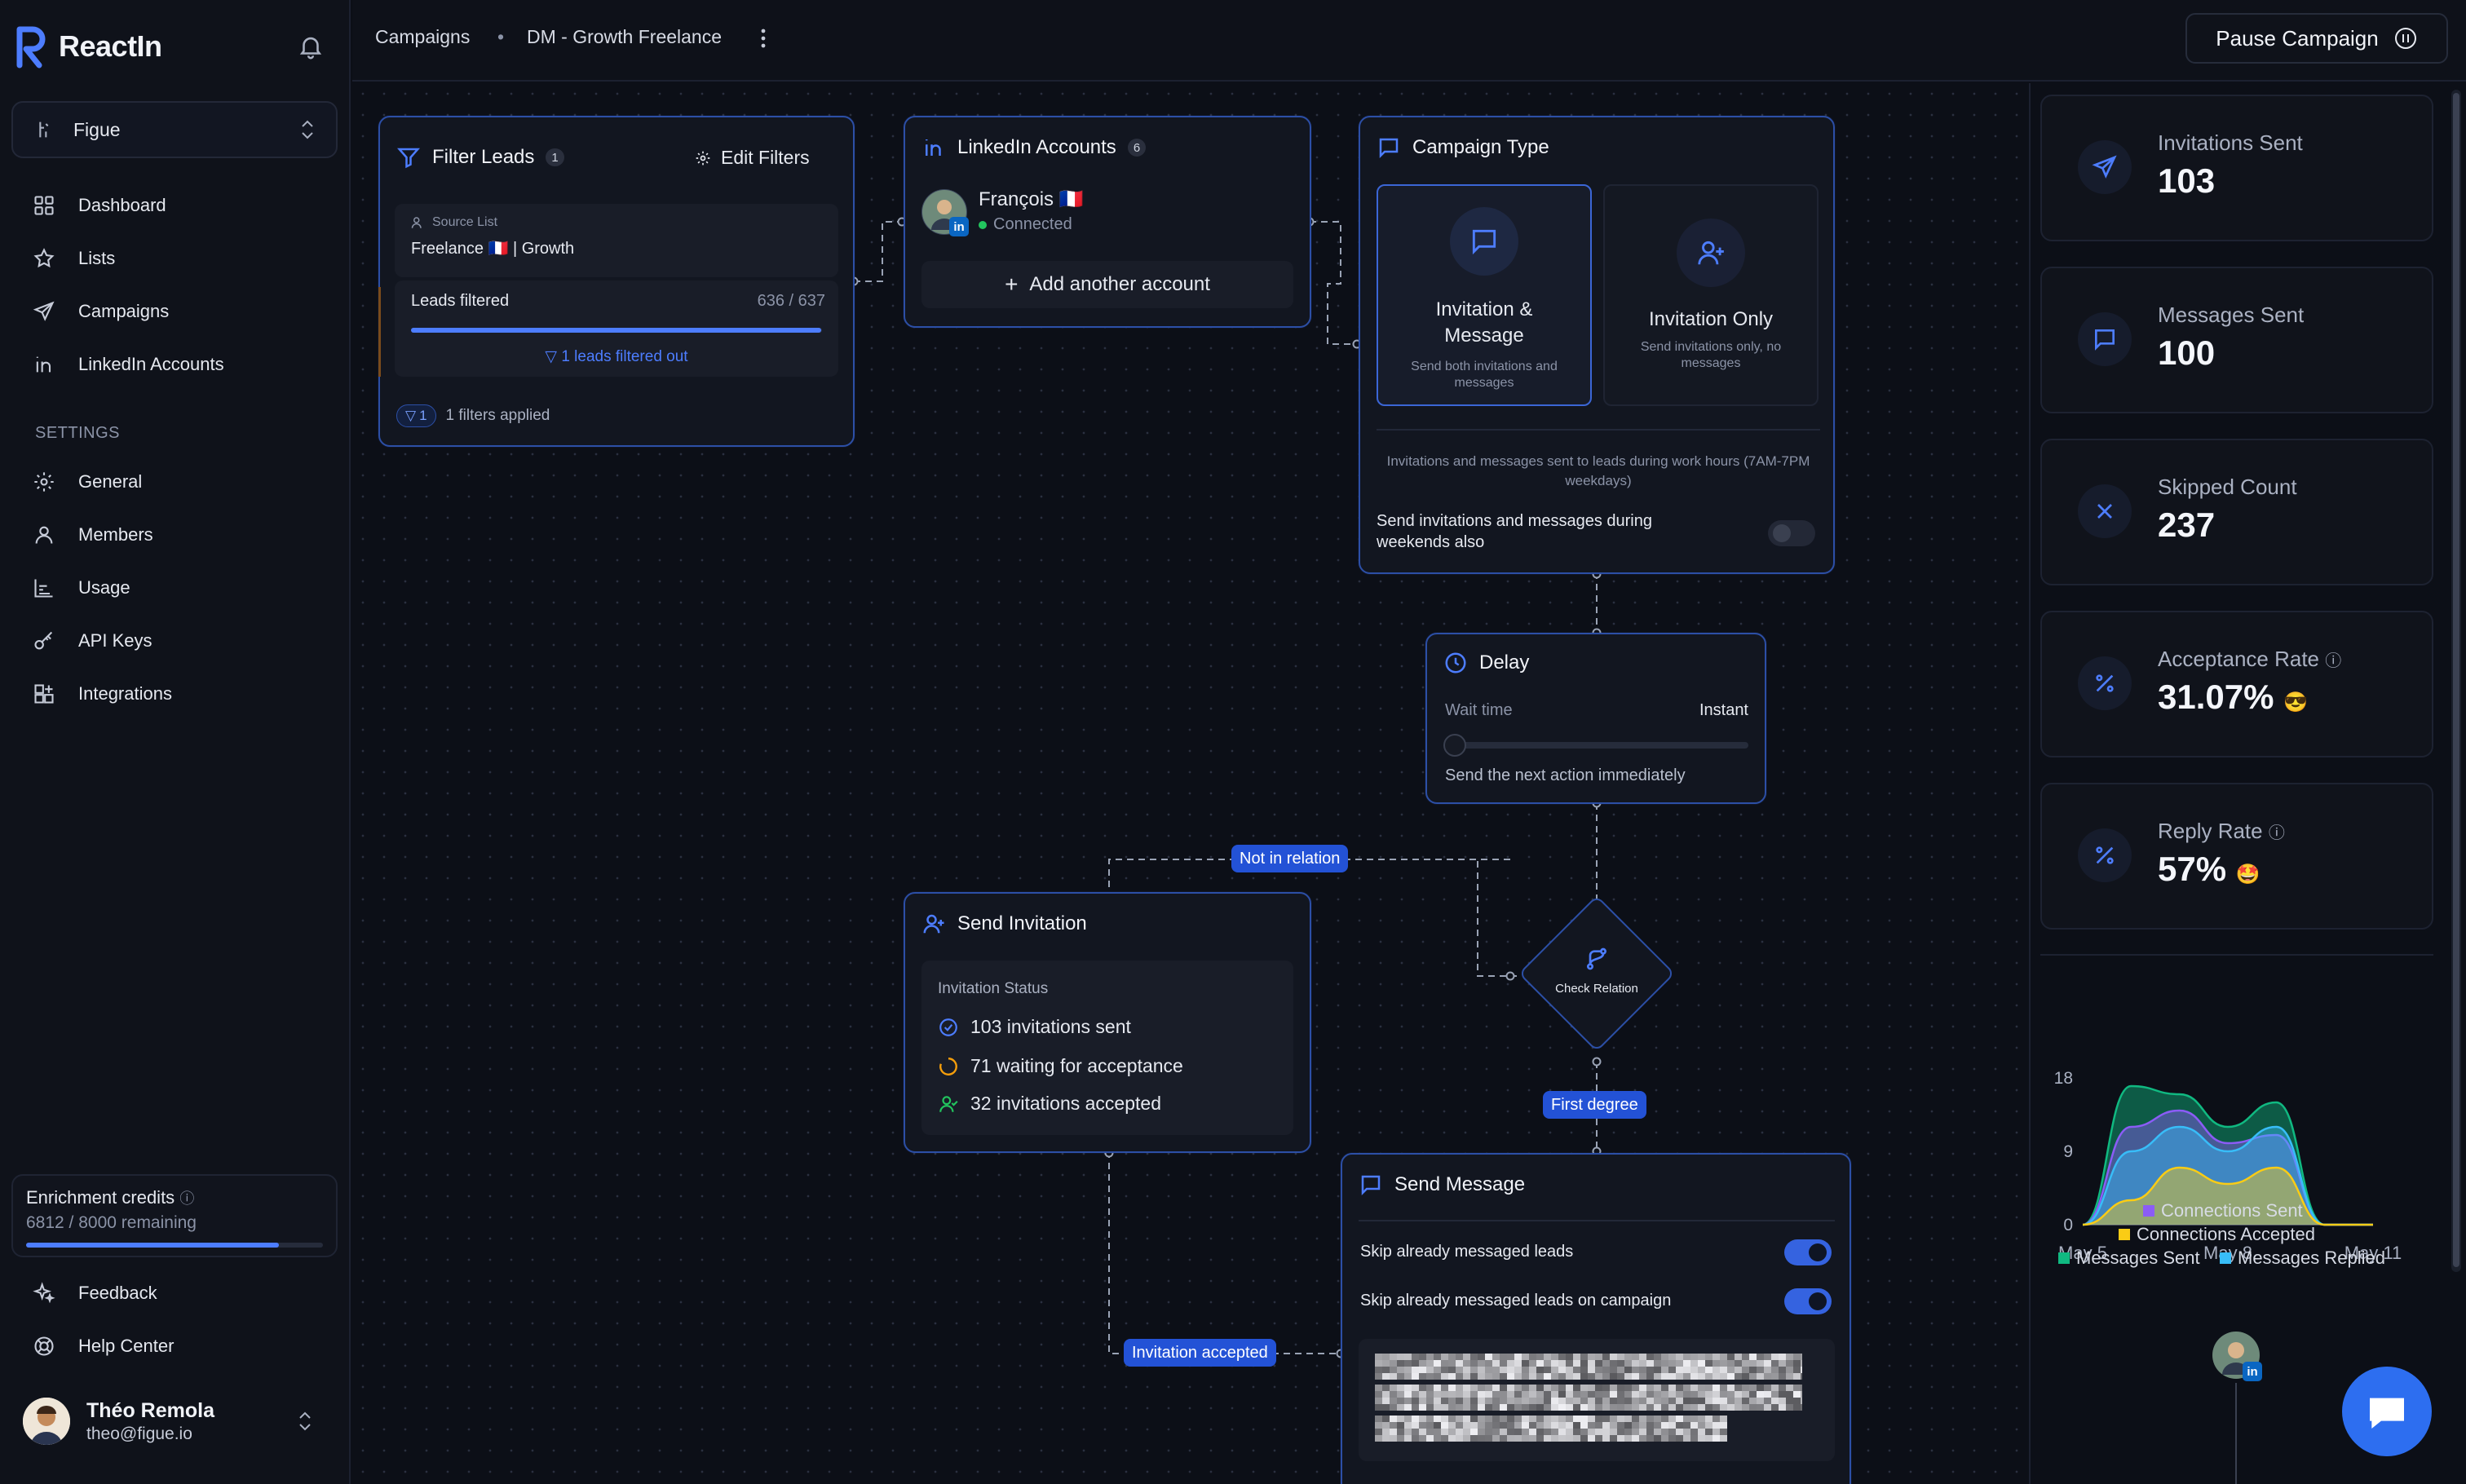 The image size is (2466, 1484). What do you see at coordinates (92, 641) in the screenshot?
I see `nav-api-keys: API Keys` at bounding box center [92, 641].